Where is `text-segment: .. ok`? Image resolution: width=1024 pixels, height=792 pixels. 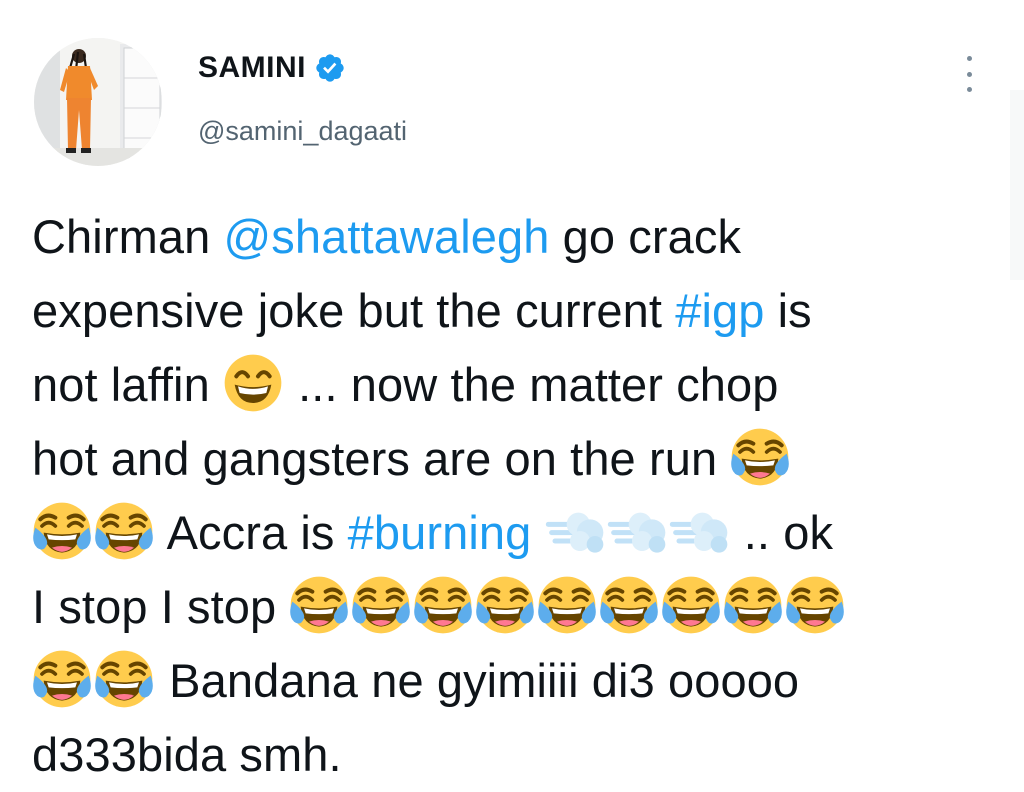
text-segment: .. ok is located at coordinates (782, 532).